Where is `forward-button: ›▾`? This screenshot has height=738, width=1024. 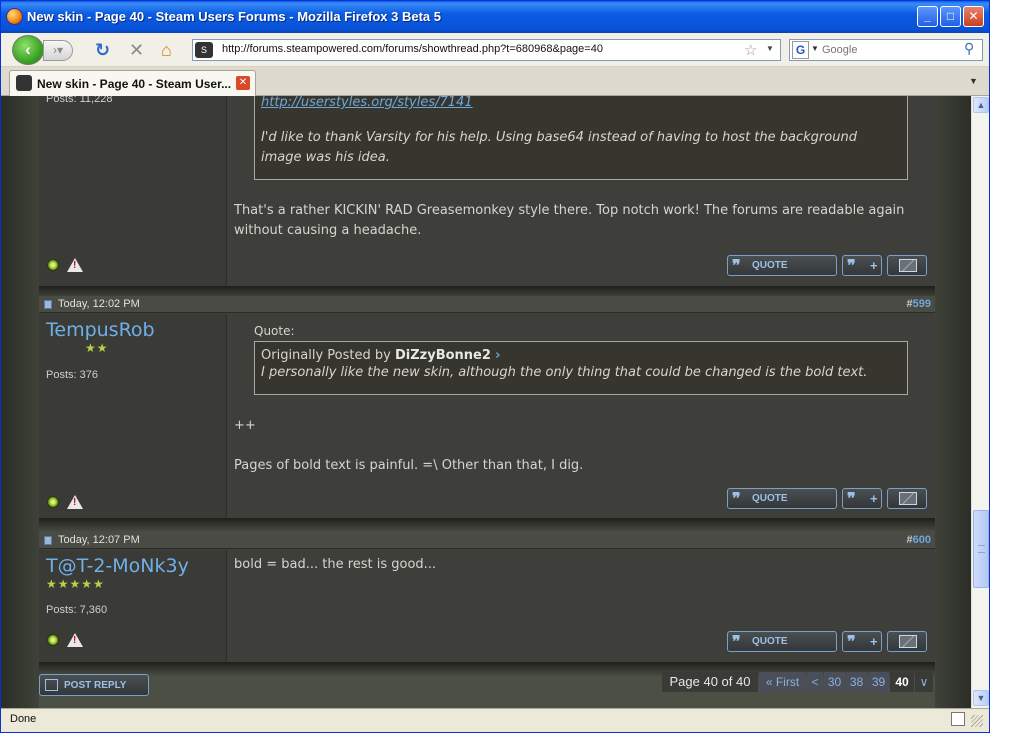 forward-button: ›▾ is located at coordinates (58, 50).